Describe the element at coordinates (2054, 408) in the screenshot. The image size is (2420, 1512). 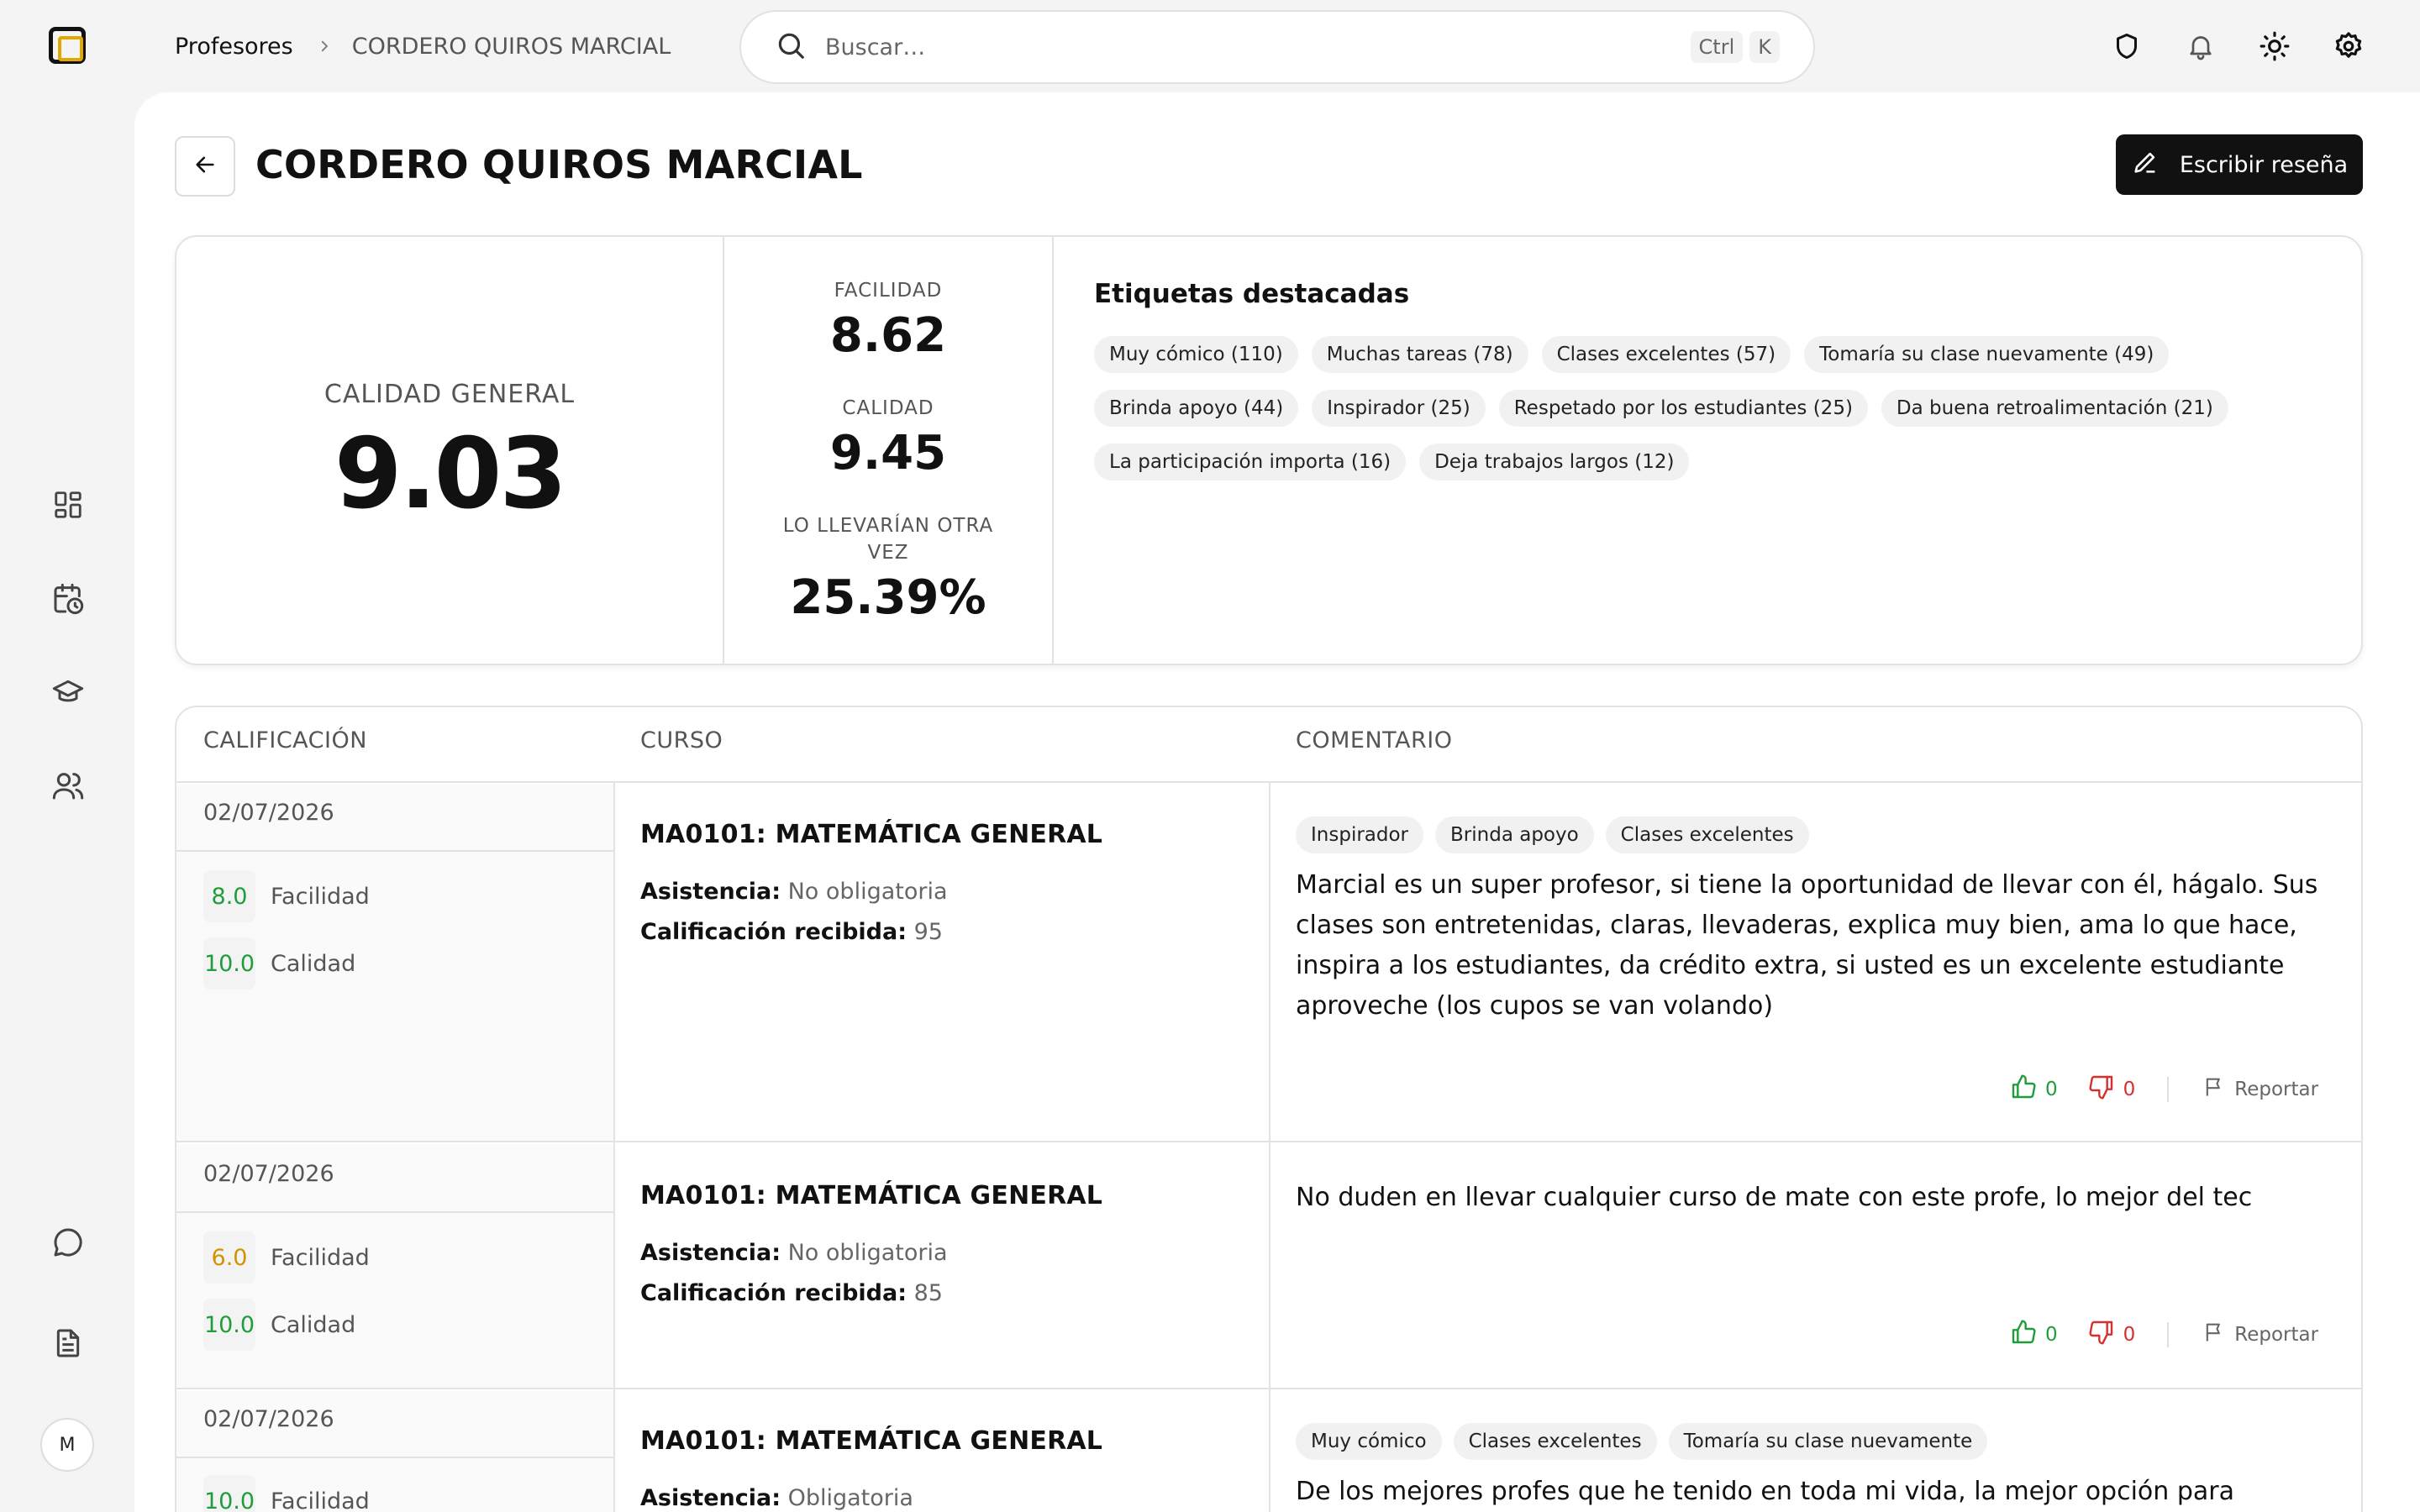
I see `tag-chip: Da buena retroalimentación (21)` at that location.